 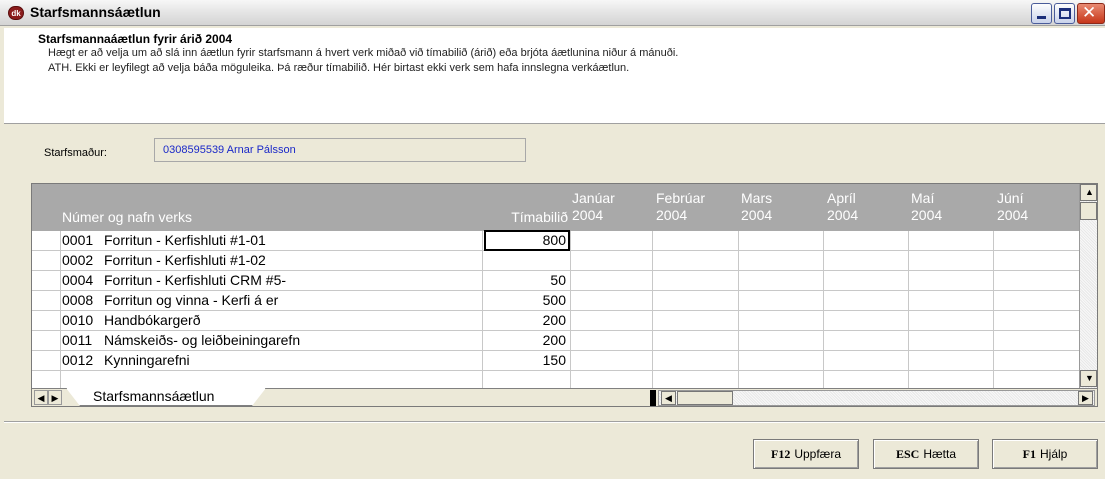 I want to click on row-name: Forritun og vinna - Kerfi á er, so click(x=191, y=300).